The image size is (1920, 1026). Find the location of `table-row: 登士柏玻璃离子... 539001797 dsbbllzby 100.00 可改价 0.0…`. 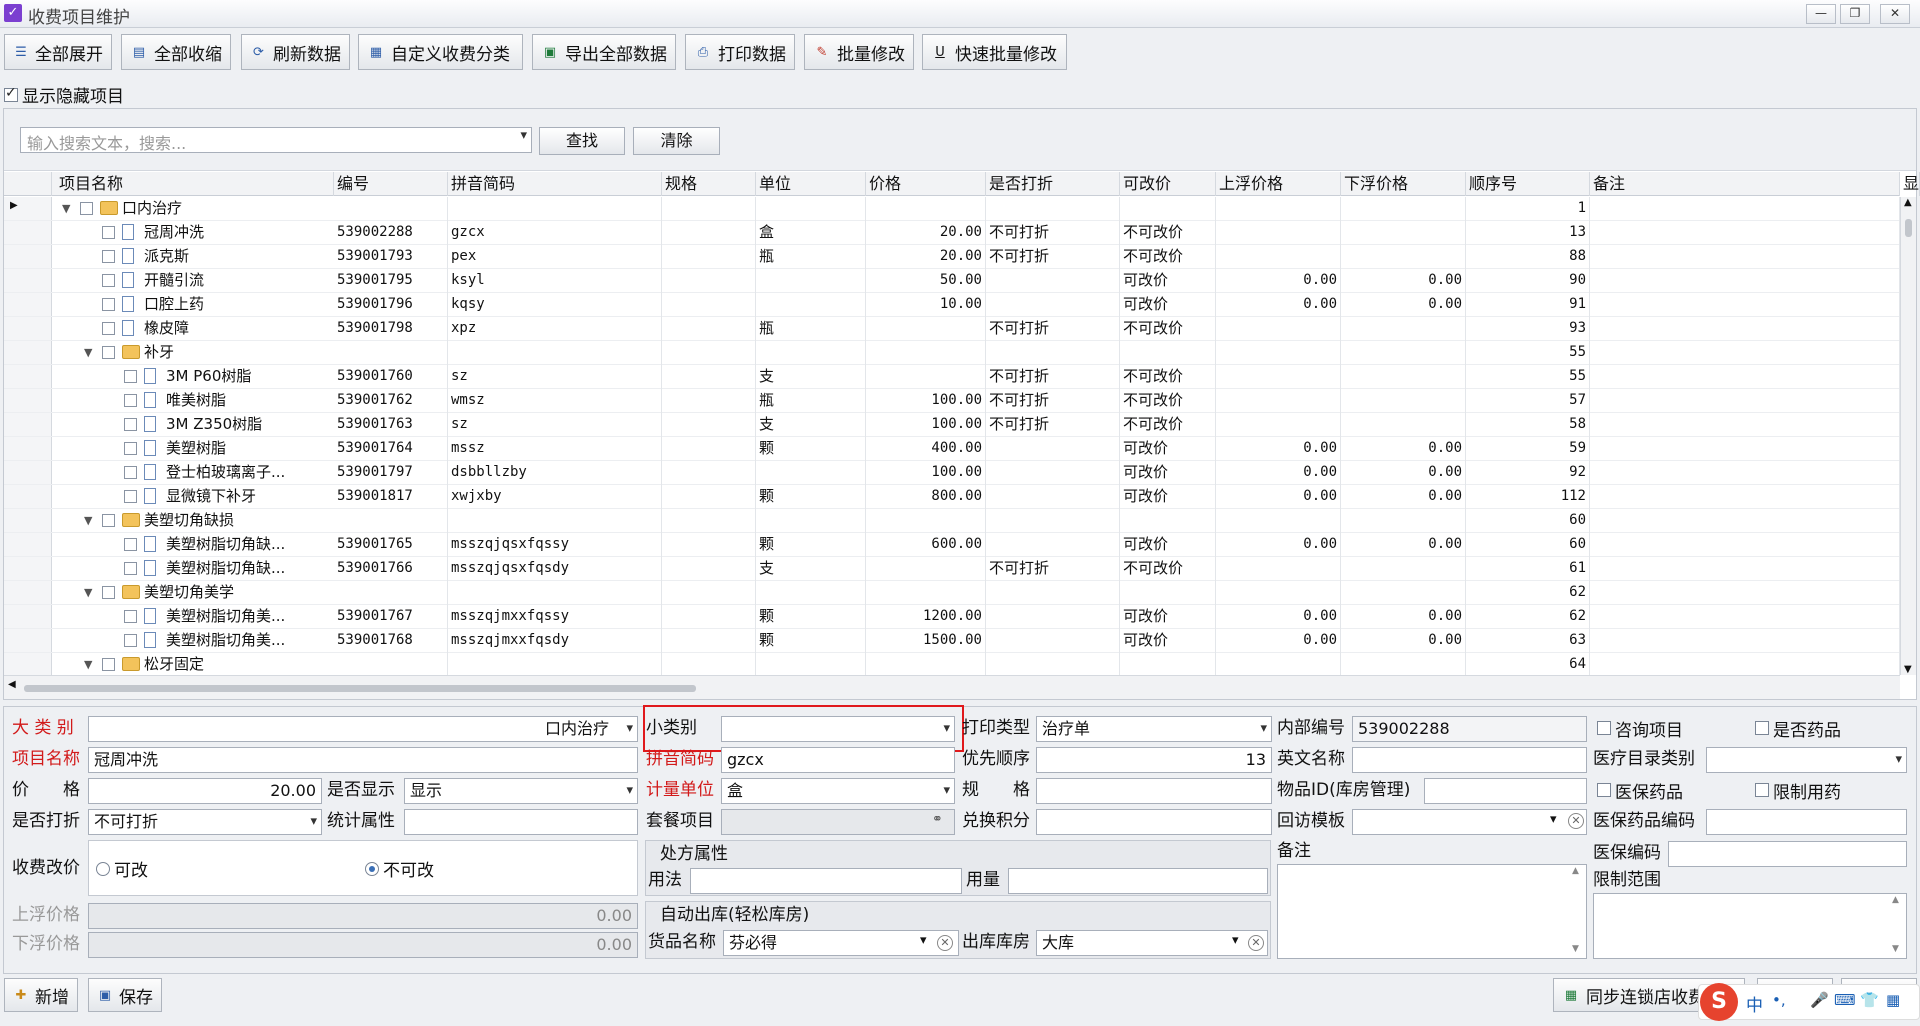

table-row: 登士柏玻璃离子... 539001797 dsbbllzby 100.00 可改价 0.0… is located at coordinates (952, 473).